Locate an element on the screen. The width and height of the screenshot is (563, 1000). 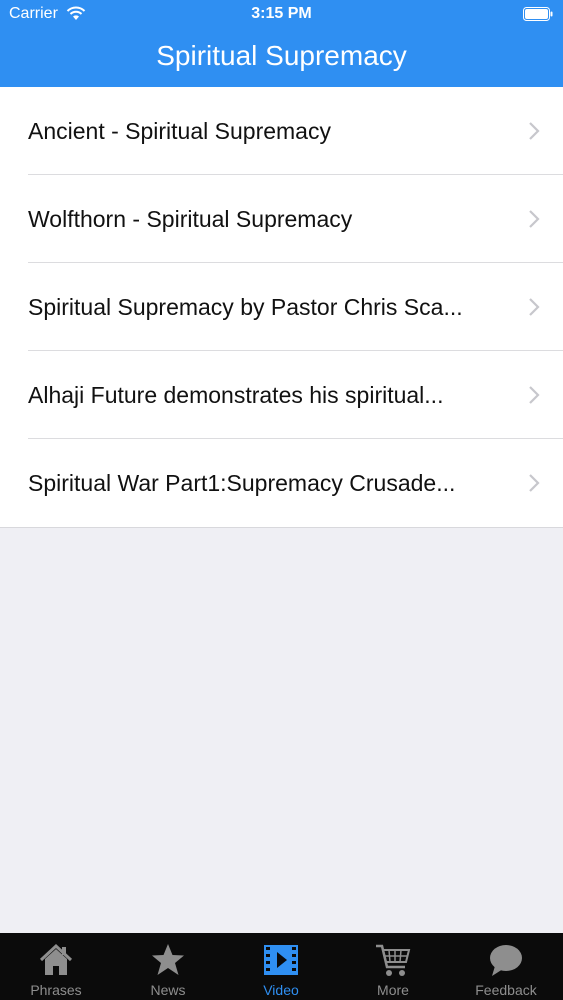
tab-label: Phrases is located at coordinates (56, 990).